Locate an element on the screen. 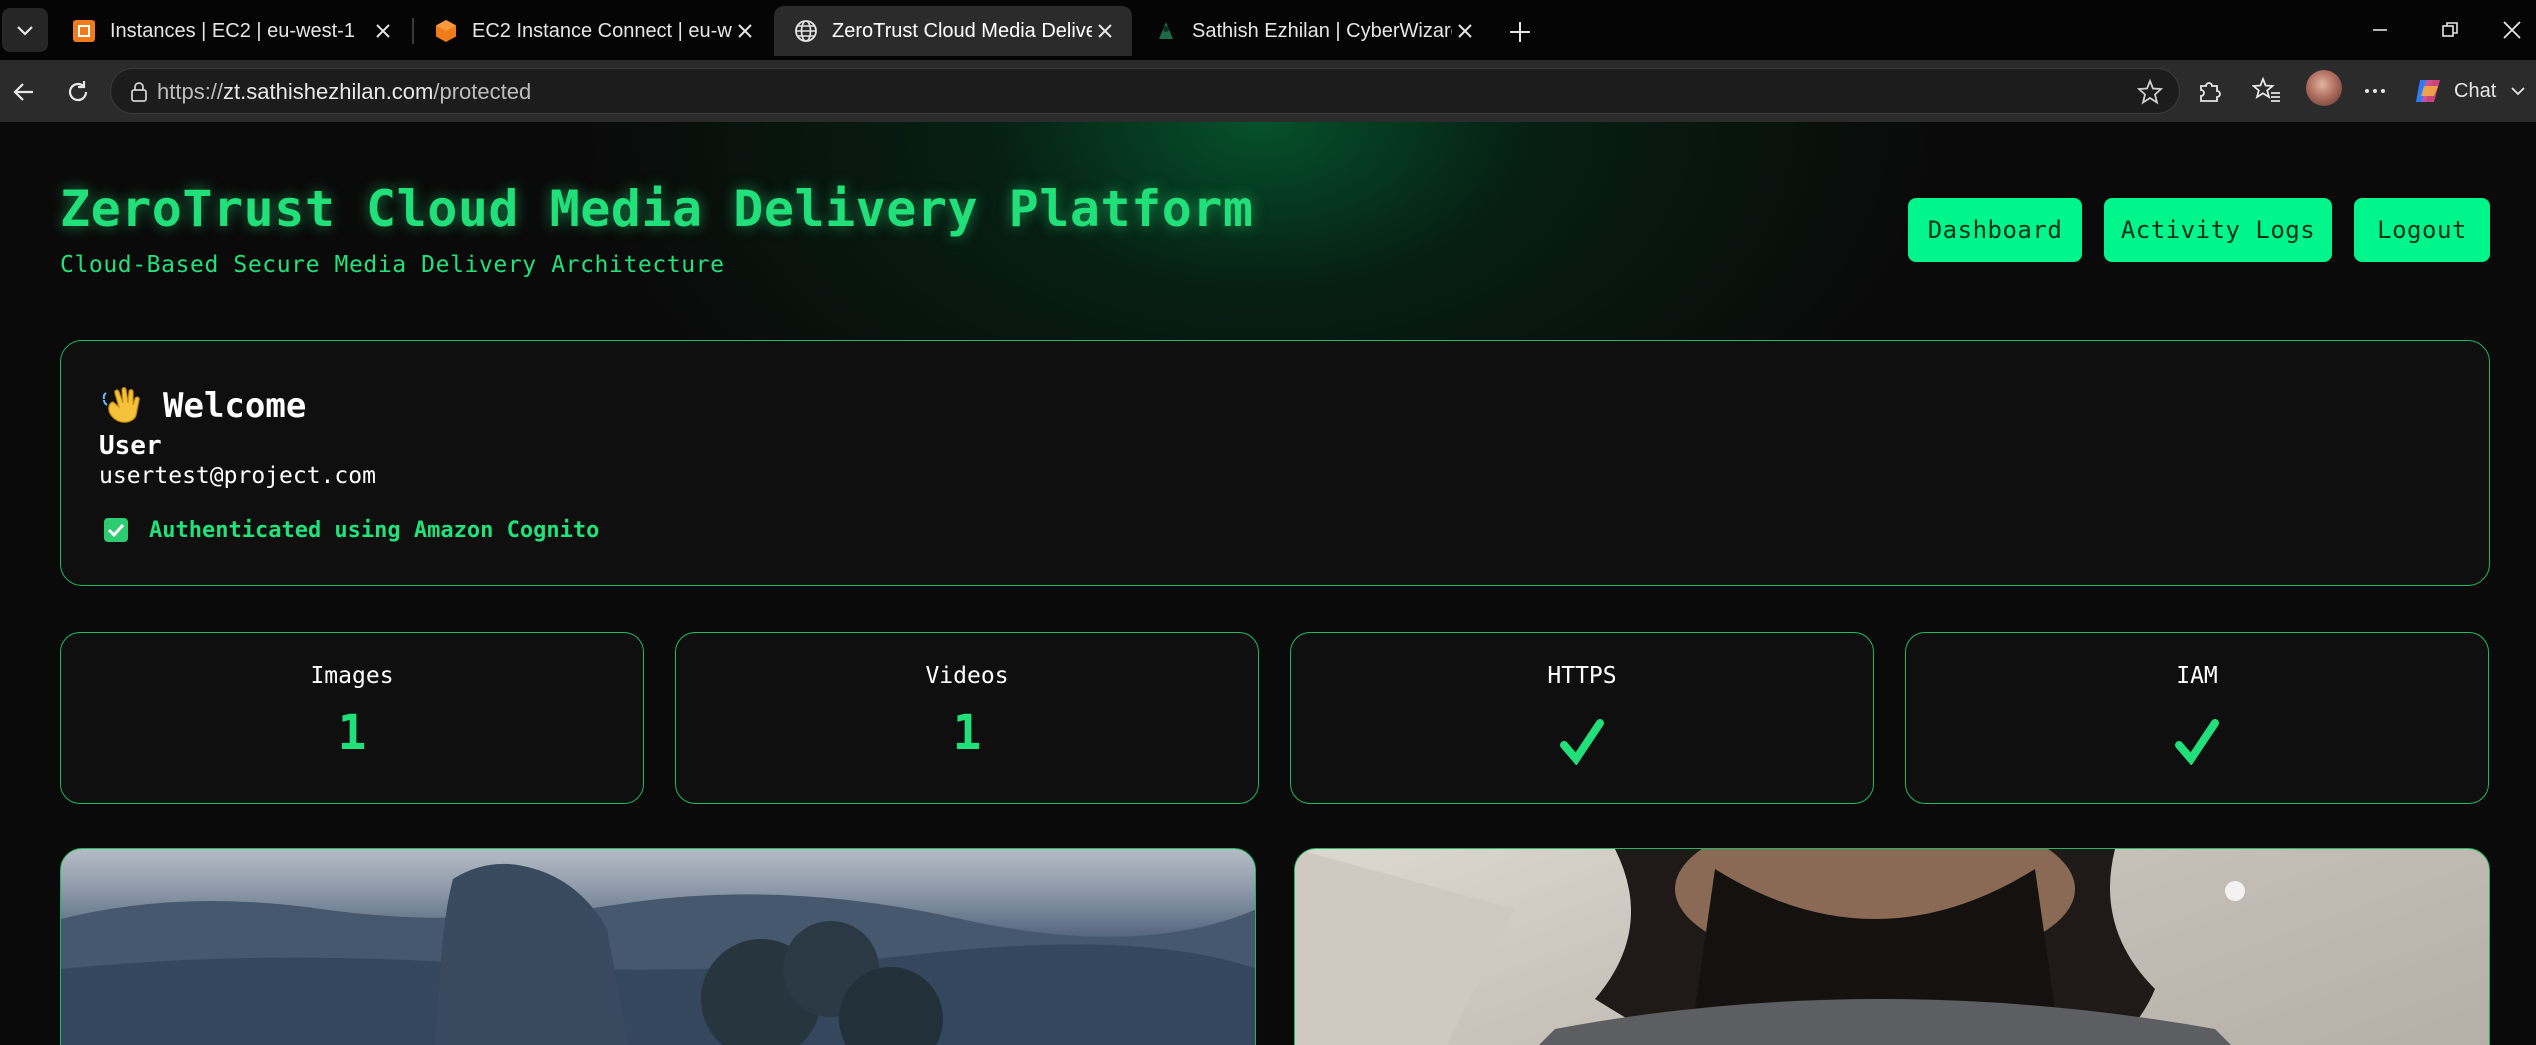  stat-label: IAM is located at coordinates (2197, 676).